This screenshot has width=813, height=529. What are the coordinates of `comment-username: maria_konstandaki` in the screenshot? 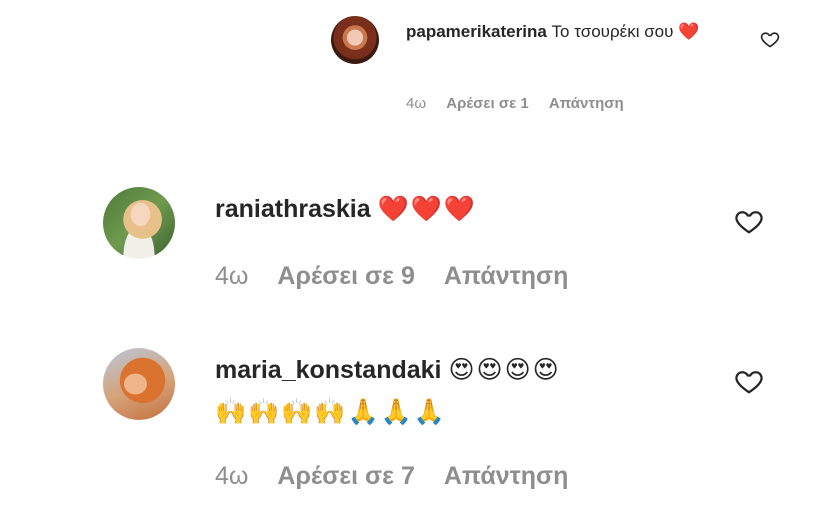 It's located at (328, 370).